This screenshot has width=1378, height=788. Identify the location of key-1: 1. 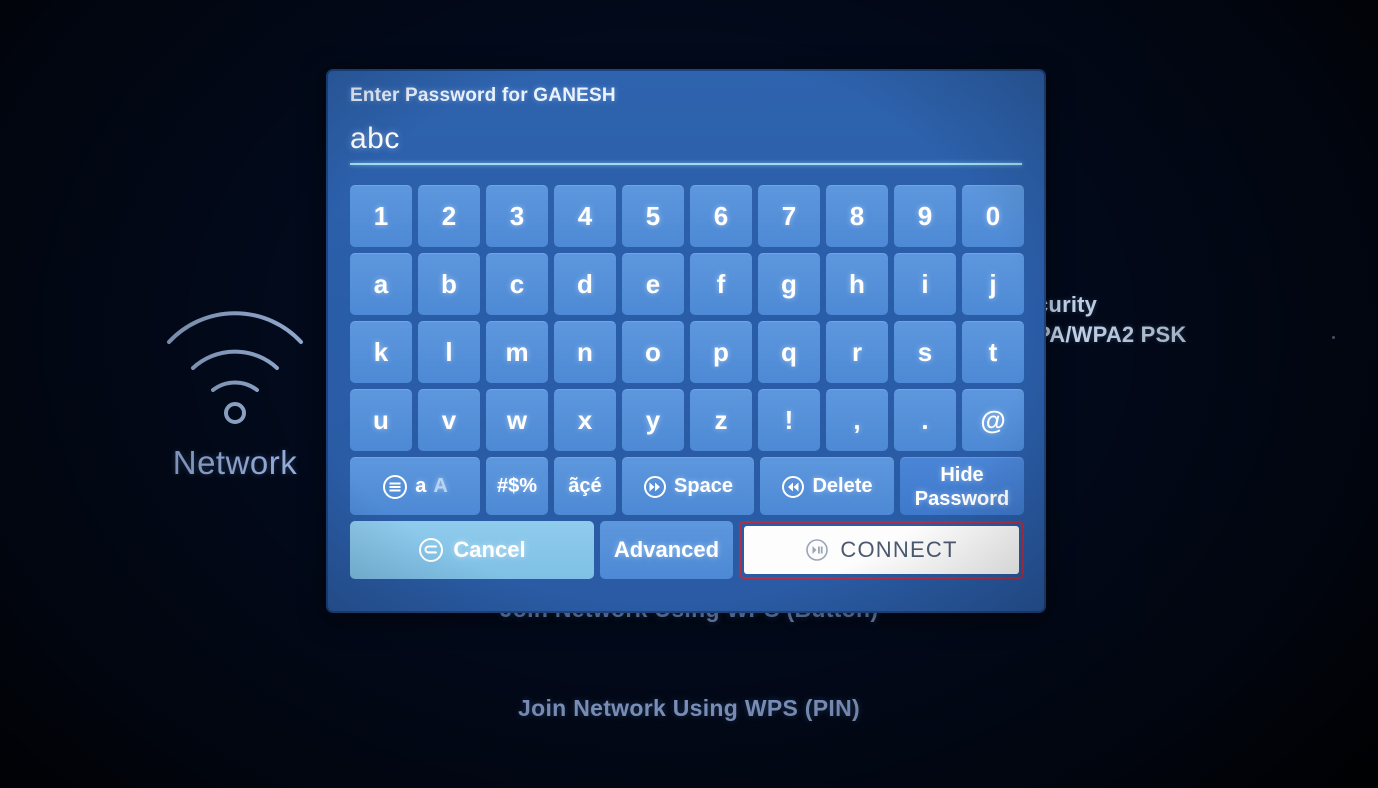
(381, 216).